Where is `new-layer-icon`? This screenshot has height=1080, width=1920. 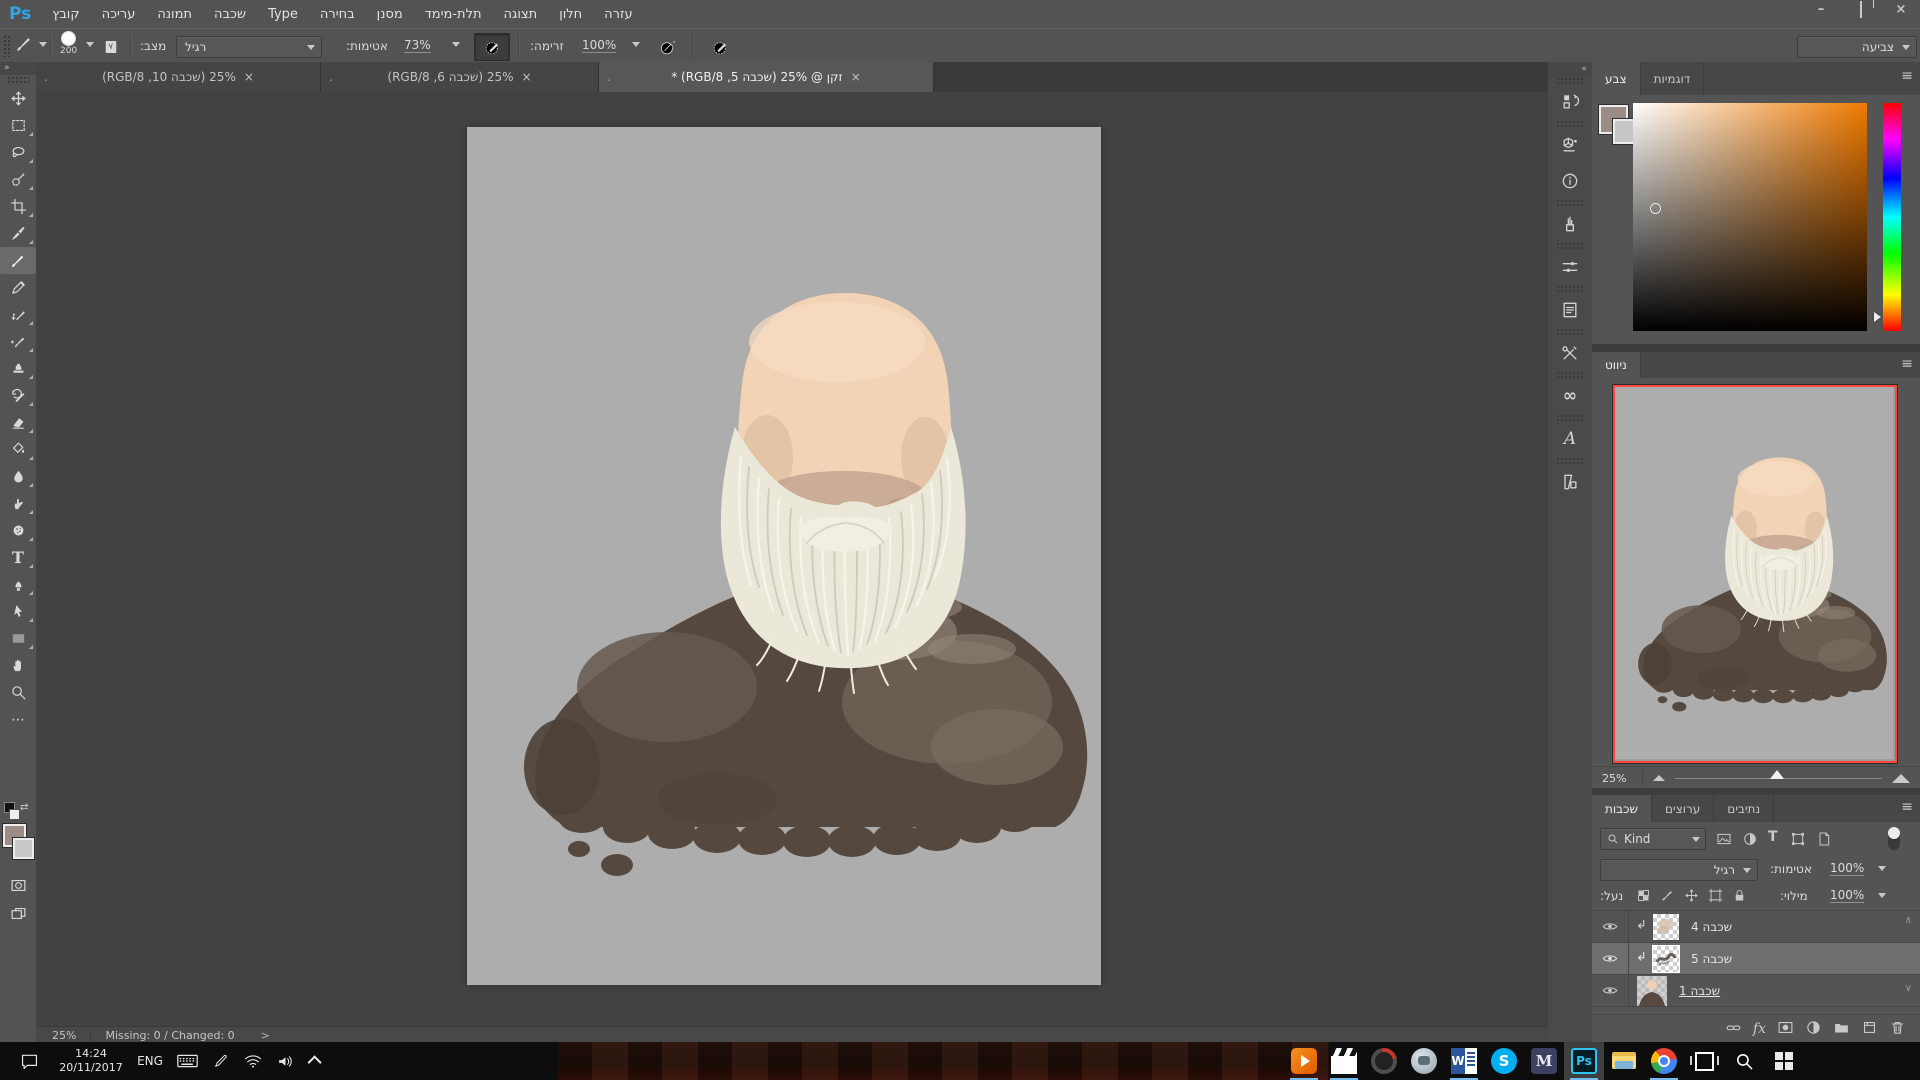 new-layer-icon is located at coordinates (1869, 1029).